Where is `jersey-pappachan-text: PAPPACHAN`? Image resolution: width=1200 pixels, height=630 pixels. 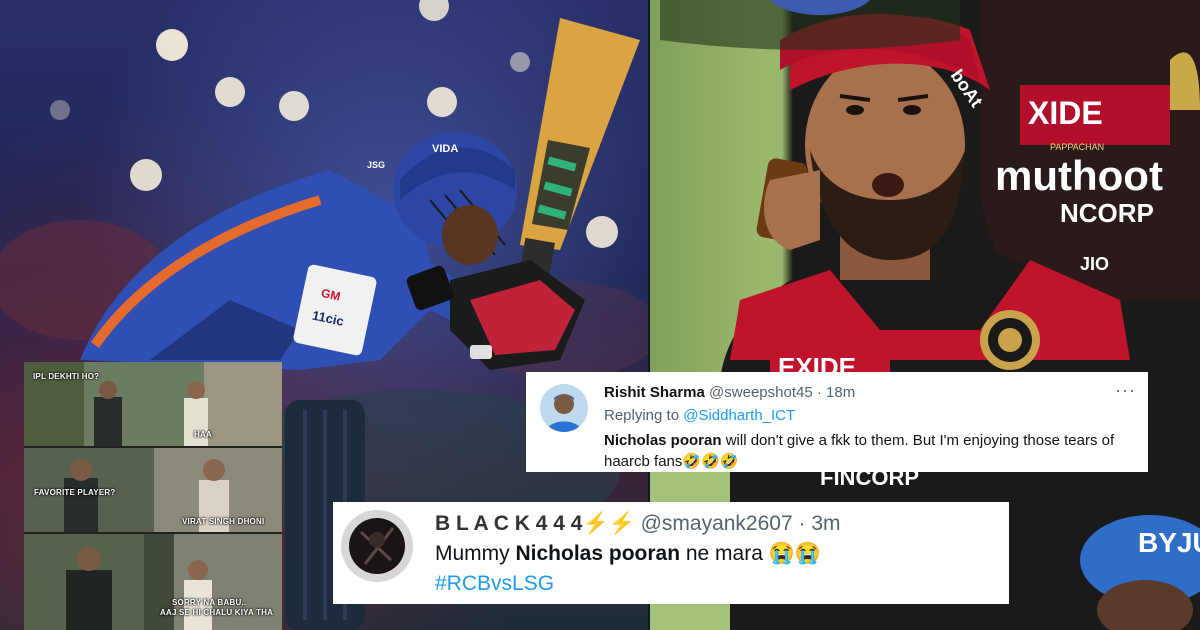 jersey-pappachan-text: PAPPACHAN is located at coordinates (1077, 147).